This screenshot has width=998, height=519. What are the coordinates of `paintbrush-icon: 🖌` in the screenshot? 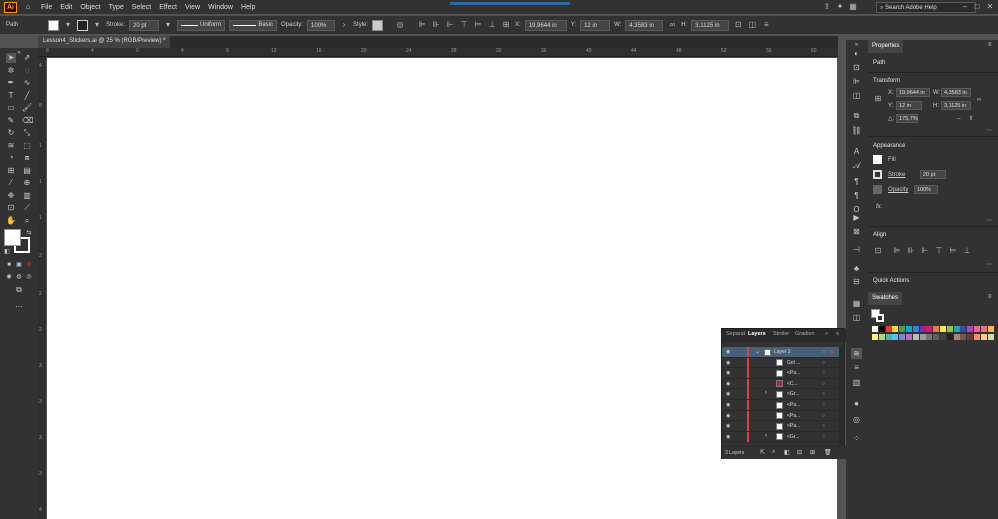 It's located at (27, 108).